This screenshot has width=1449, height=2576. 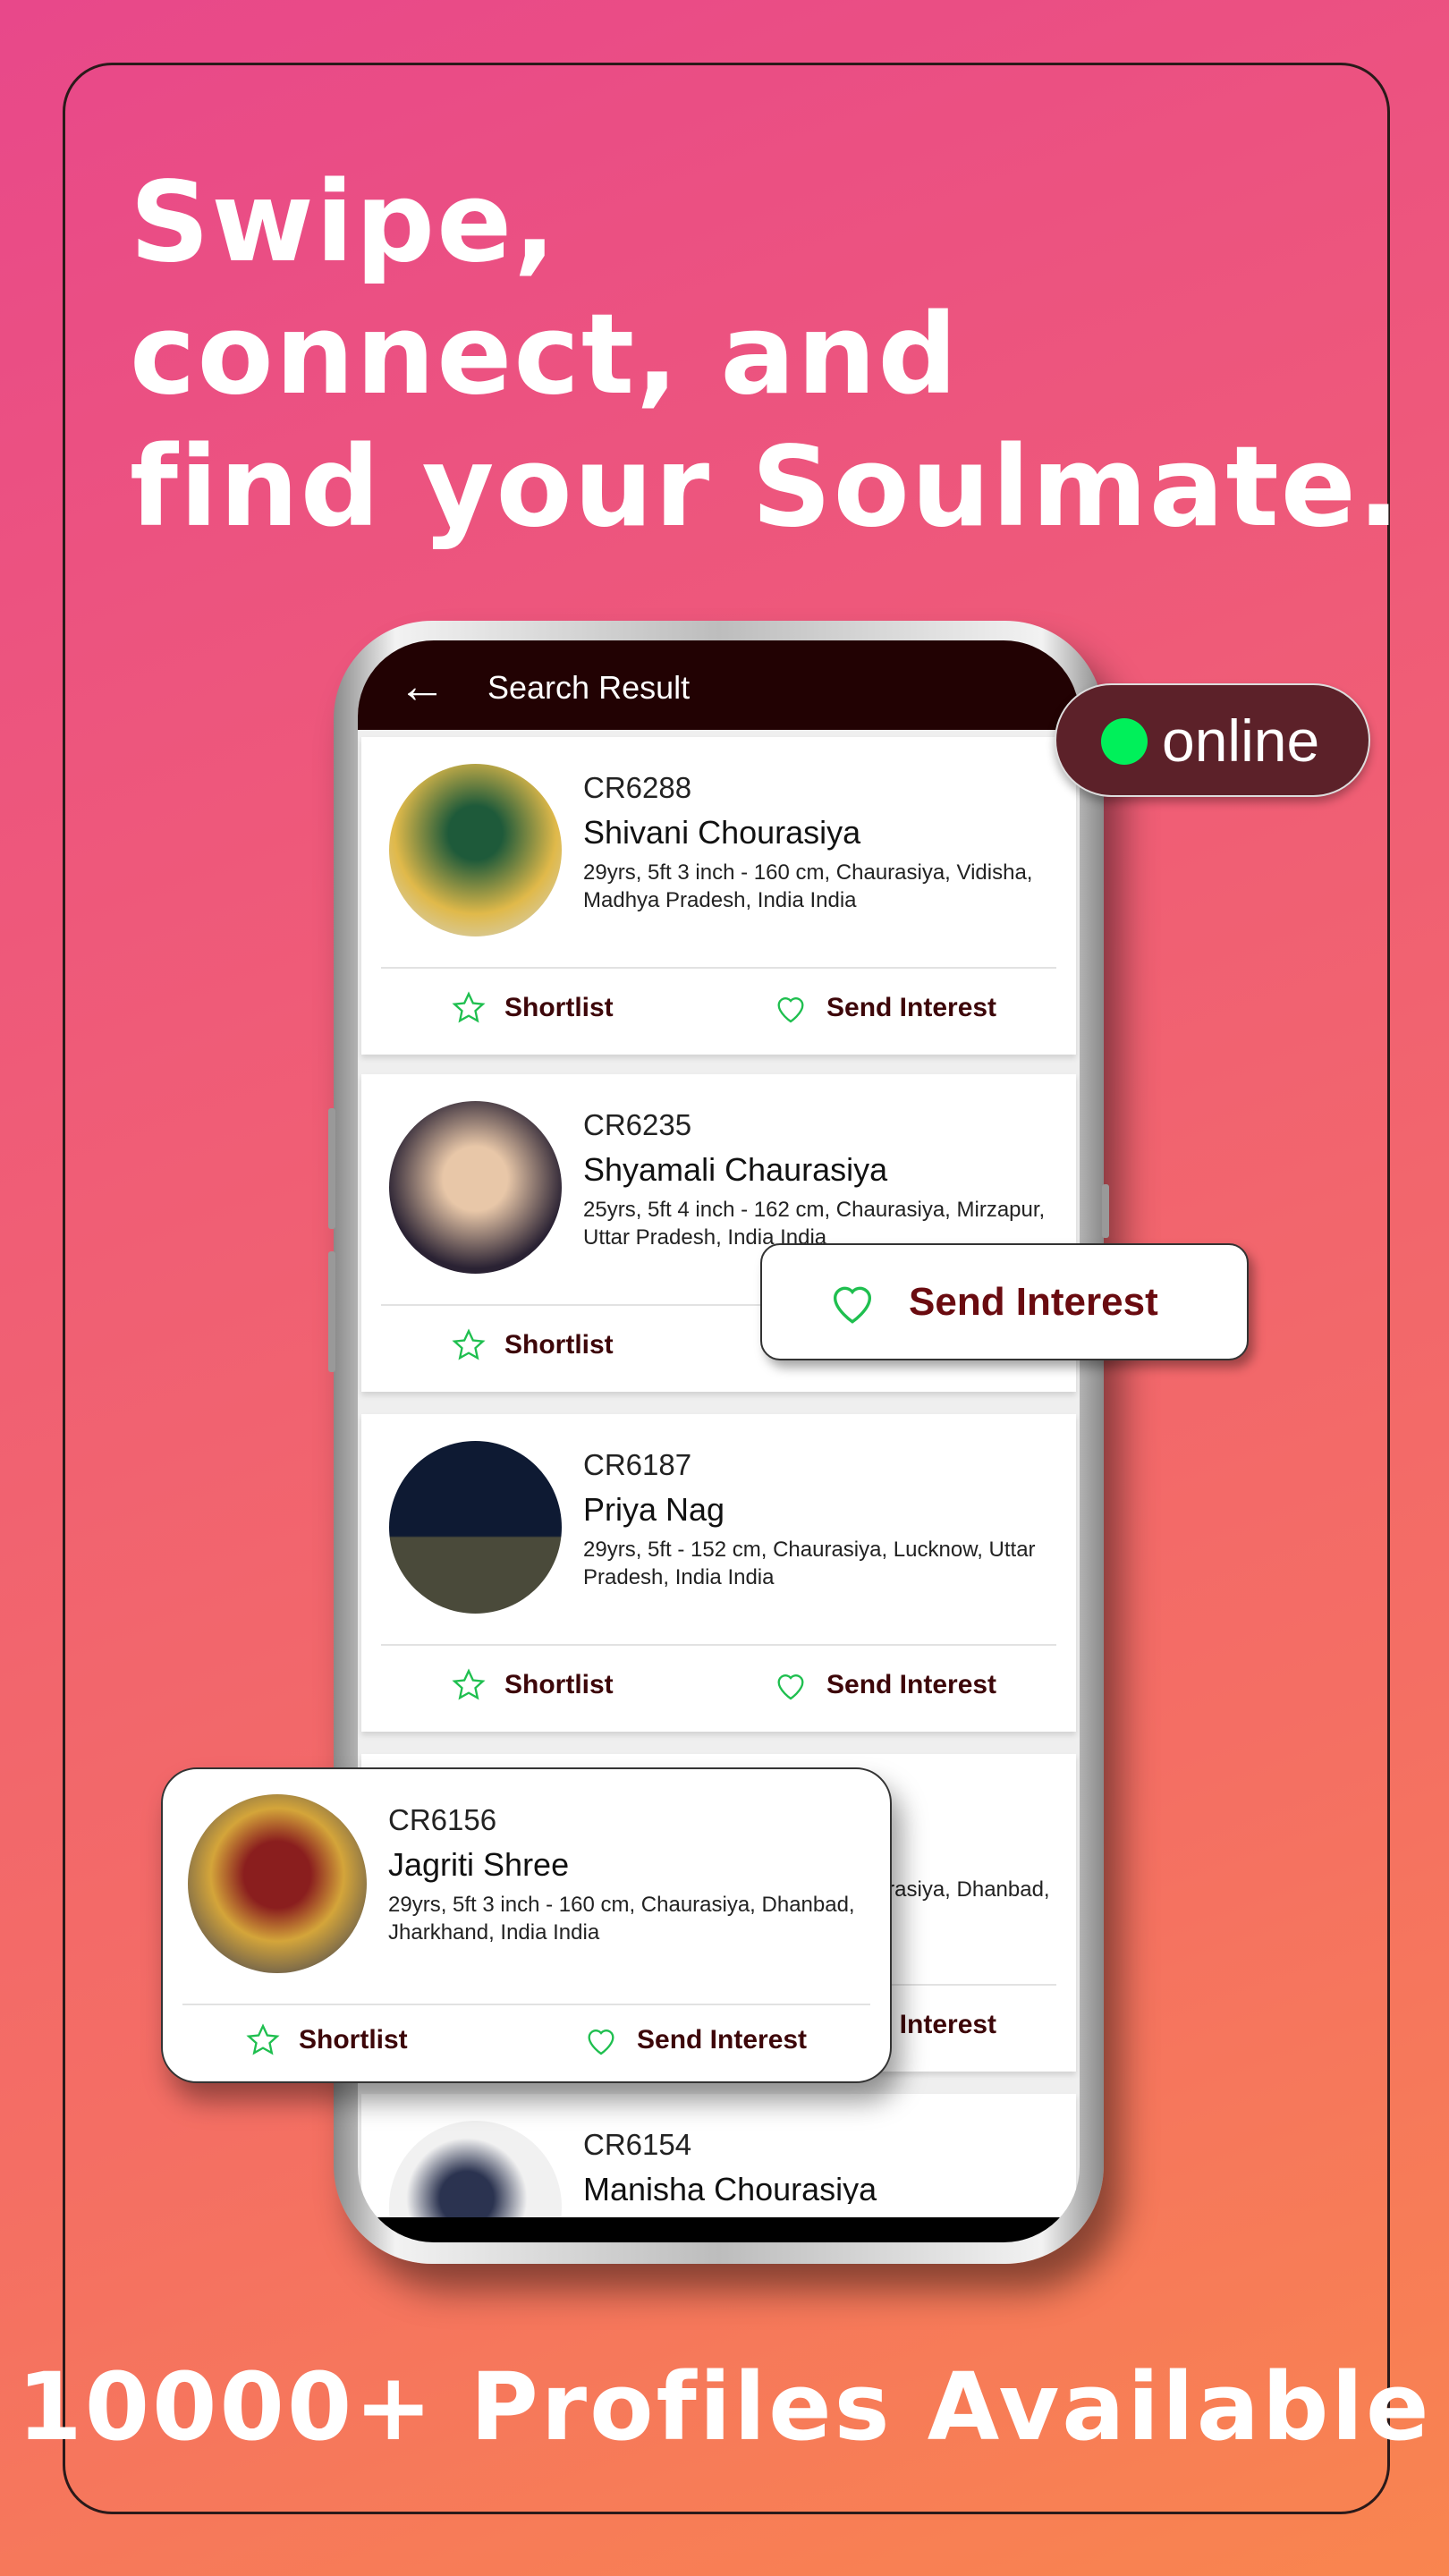 What do you see at coordinates (344, 222) in the screenshot?
I see `headline-line: Swipe,` at bounding box center [344, 222].